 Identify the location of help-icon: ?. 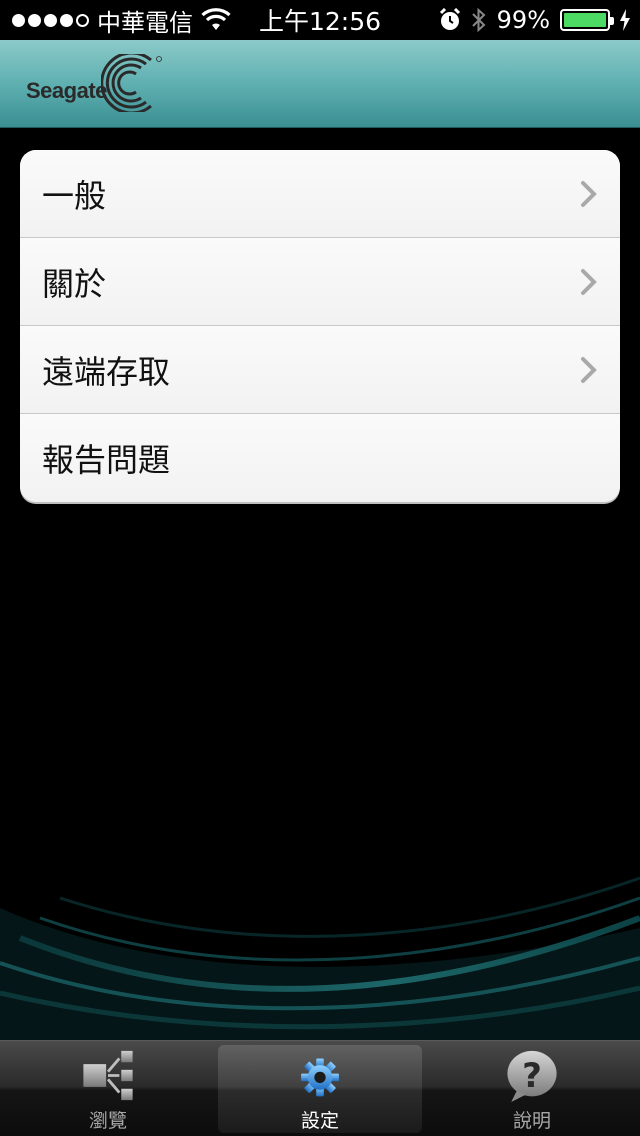
(532, 1076).